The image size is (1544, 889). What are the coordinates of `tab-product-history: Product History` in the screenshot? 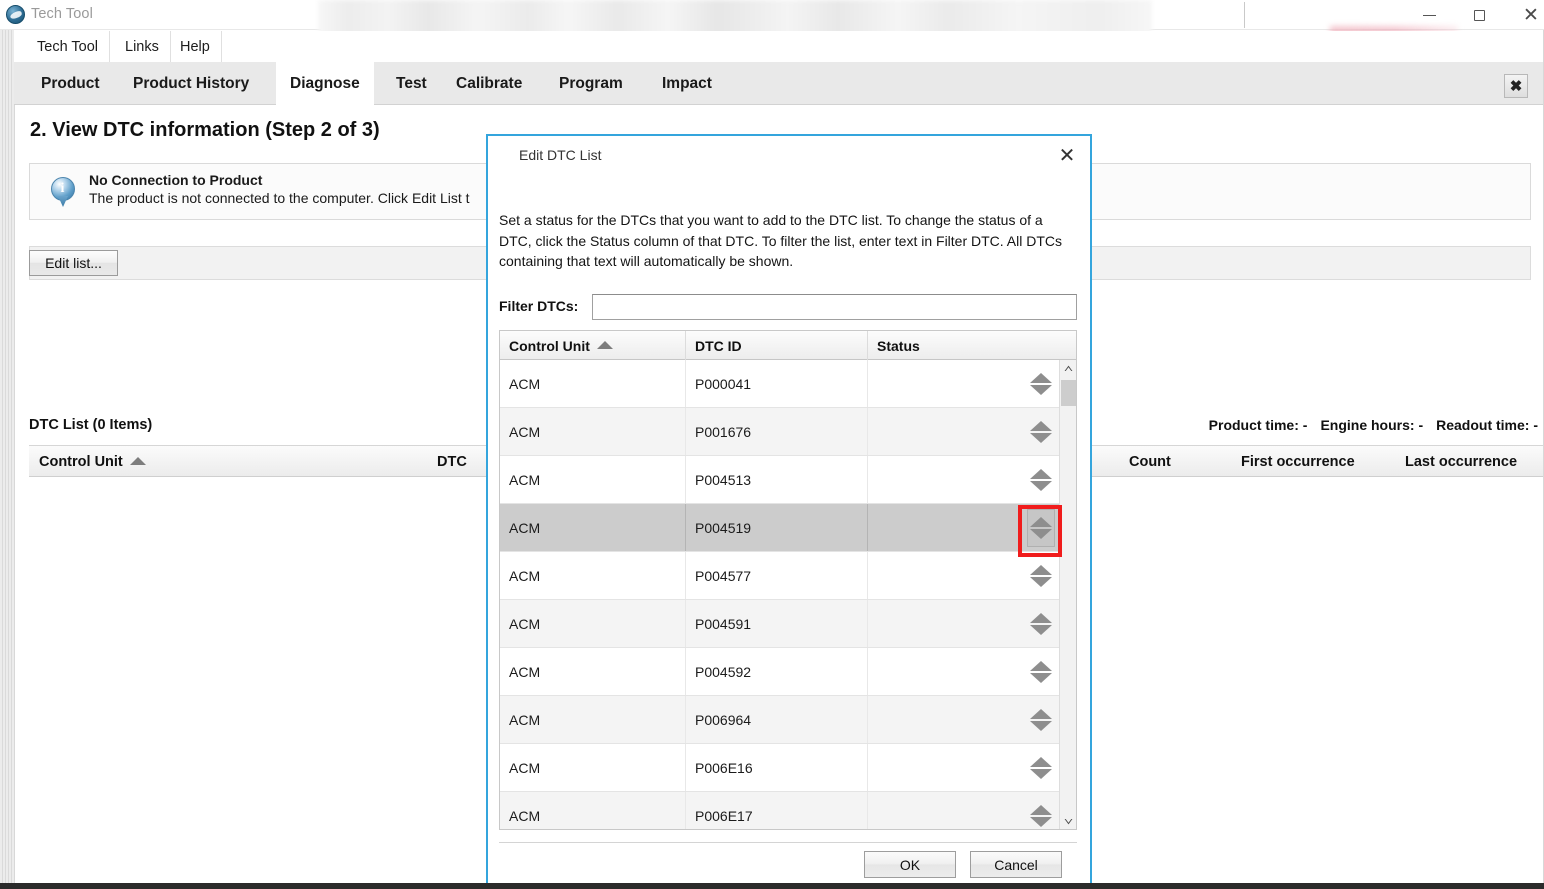 It's located at (191, 83).